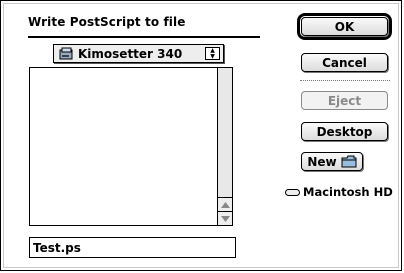 Image resolution: width=404 pixels, height=273 pixels. I want to click on scroll-down-arrow-icon, so click(225, 218).